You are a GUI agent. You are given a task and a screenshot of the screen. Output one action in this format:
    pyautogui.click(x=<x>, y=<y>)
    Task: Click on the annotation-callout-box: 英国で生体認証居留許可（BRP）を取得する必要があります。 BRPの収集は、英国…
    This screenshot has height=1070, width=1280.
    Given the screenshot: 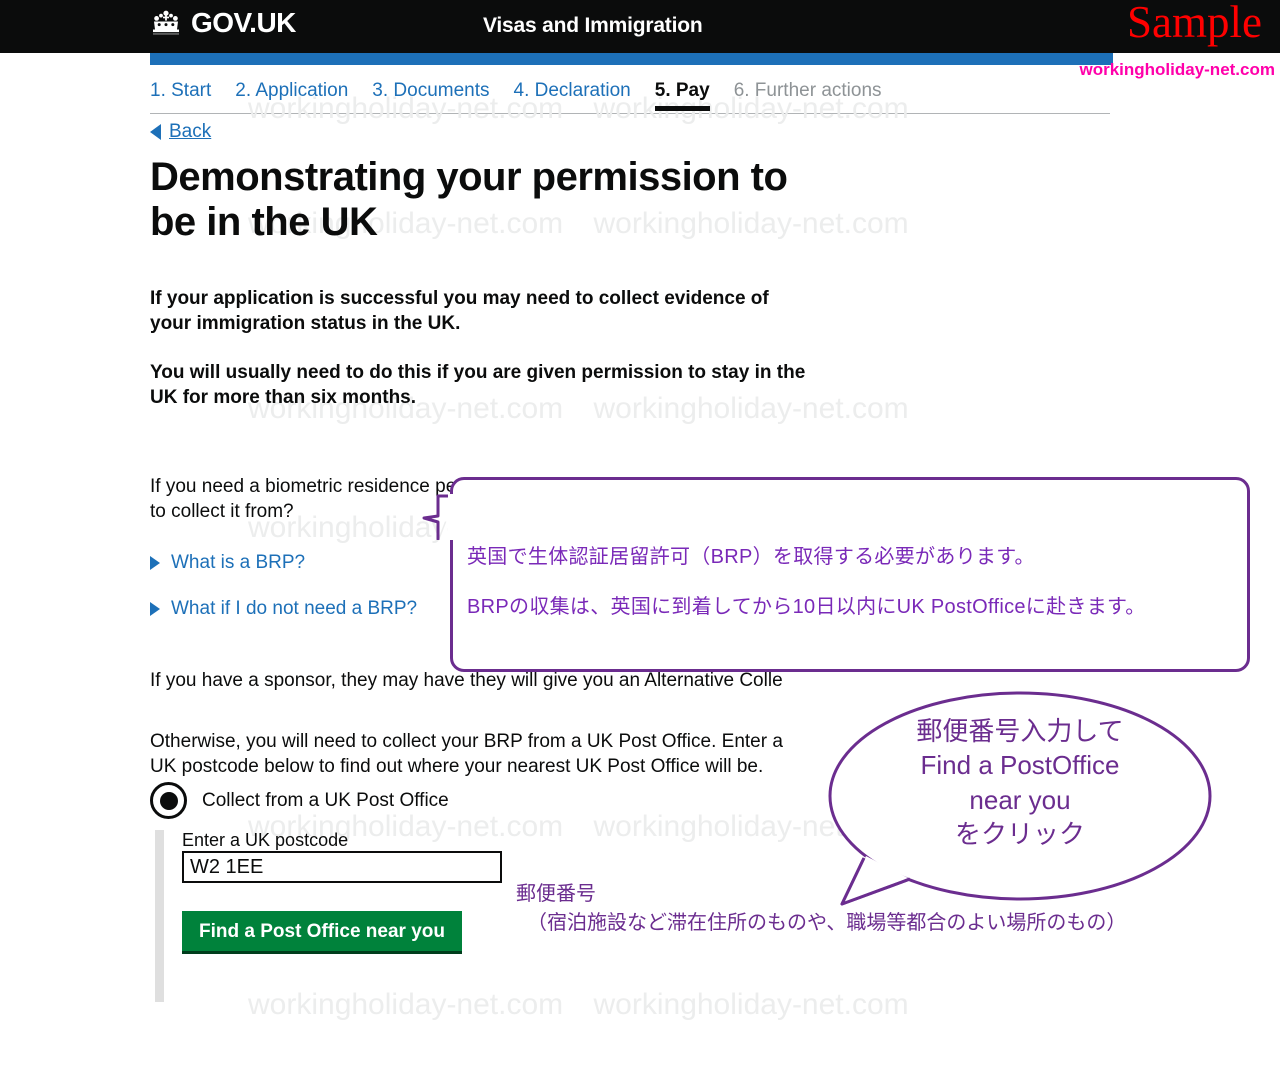 What is the action you would take?
    pyautogui.click(x=850, y=574)
    